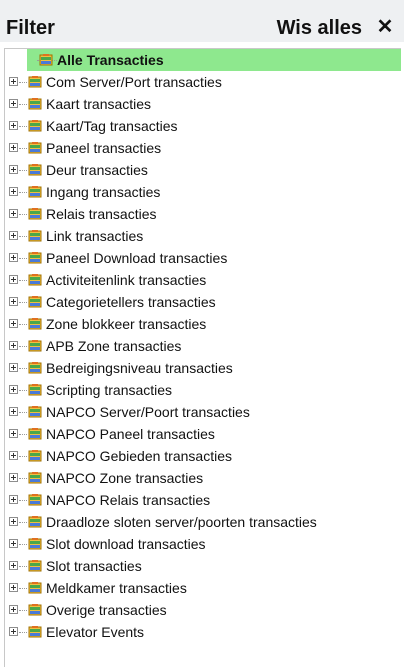 Image resolution: width=404 pixels, height=667 pixels. Describe the element at coordinates (203, 588) in the screenshot. I see `tree-item: Meldkamer transacties` at that location.